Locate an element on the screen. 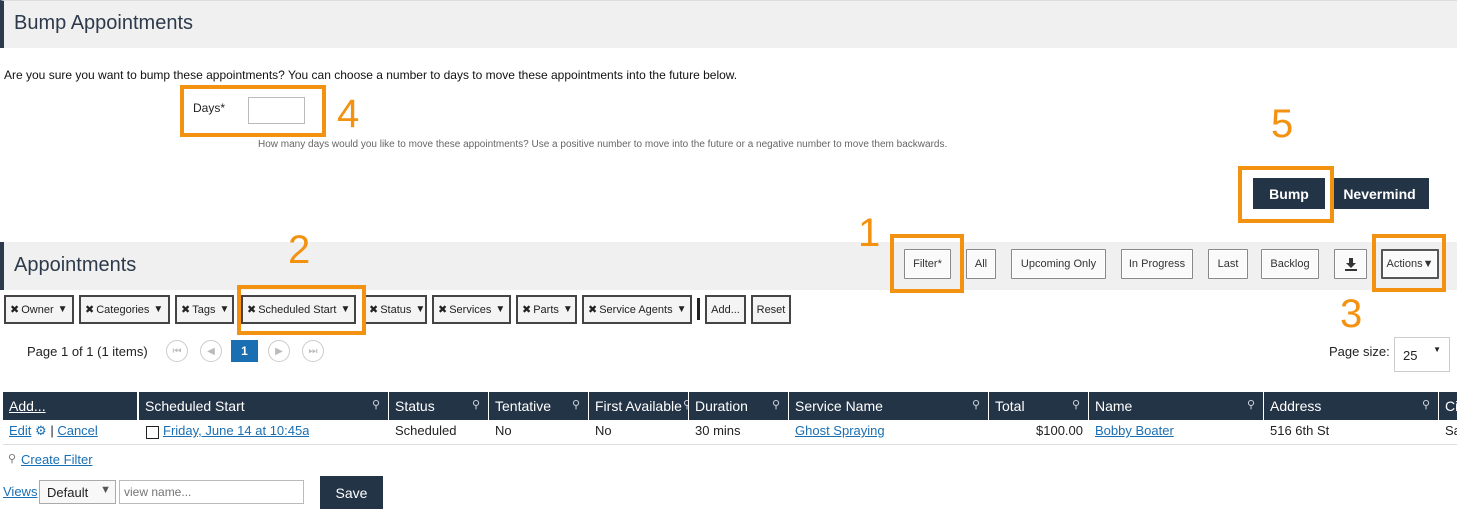 The width and height of the screenshot is (1457, 529). column-label: Service Name is located at coordinates (839, 406).